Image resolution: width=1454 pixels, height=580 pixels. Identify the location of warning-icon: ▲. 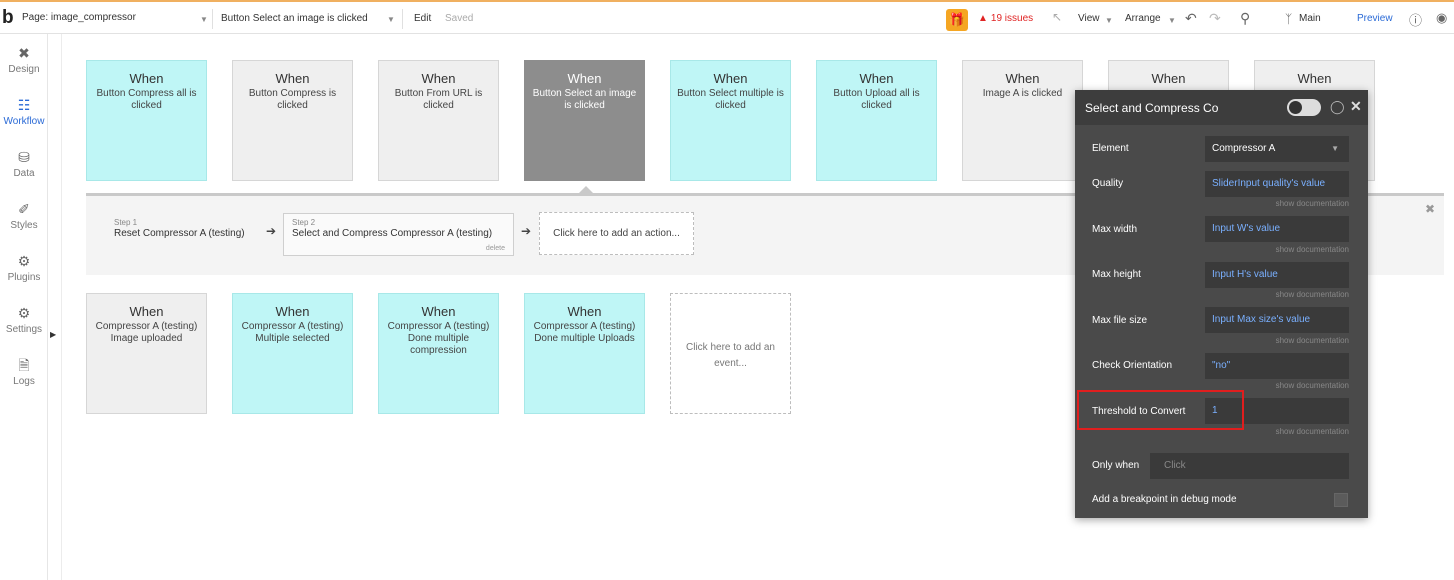
(983, 18).